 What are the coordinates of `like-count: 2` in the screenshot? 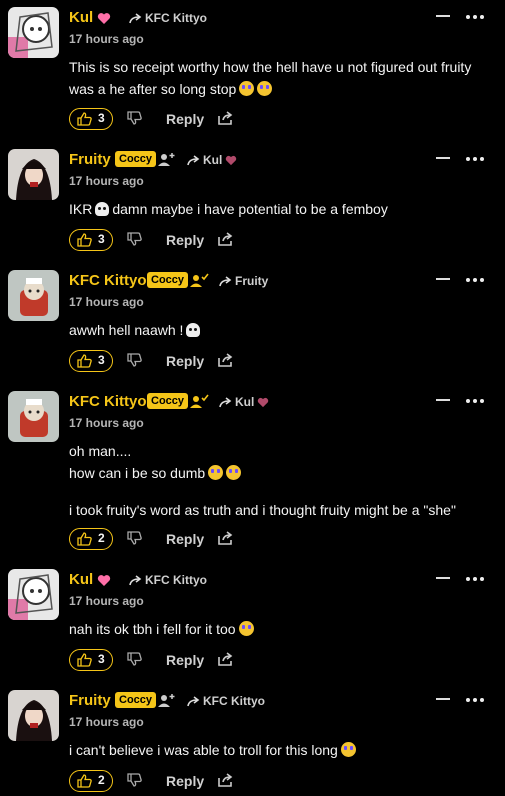 It's located at (101, 538).